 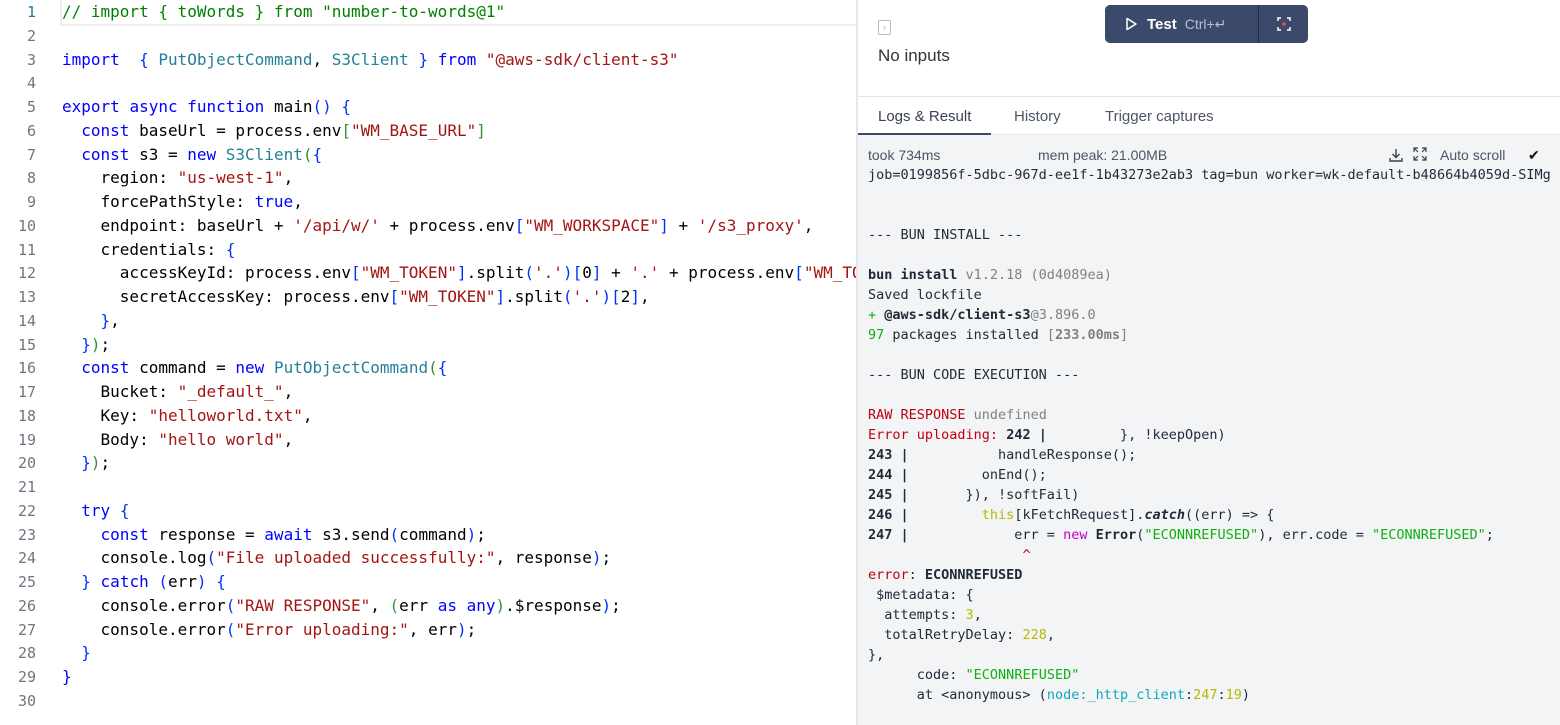 I want to click on token: "@aws-sdk/client-s3", so click(x=582, y=59).